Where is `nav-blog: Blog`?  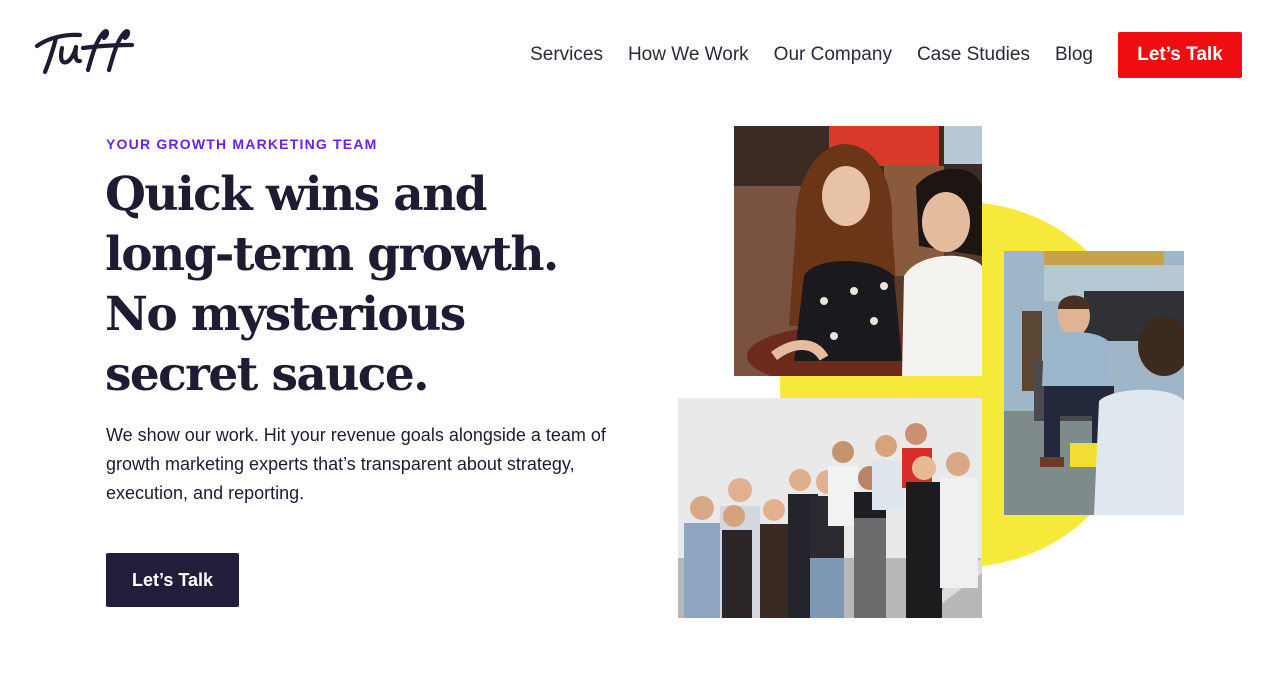 nav-blog: Blog is located at coordinates (1074, 55).